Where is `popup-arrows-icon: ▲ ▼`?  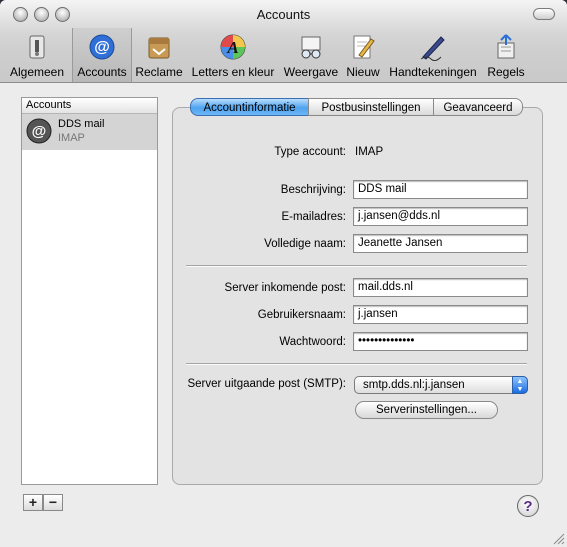 popup-arrows-icon: ▲ ▼ is located at coordinates (520, 385).